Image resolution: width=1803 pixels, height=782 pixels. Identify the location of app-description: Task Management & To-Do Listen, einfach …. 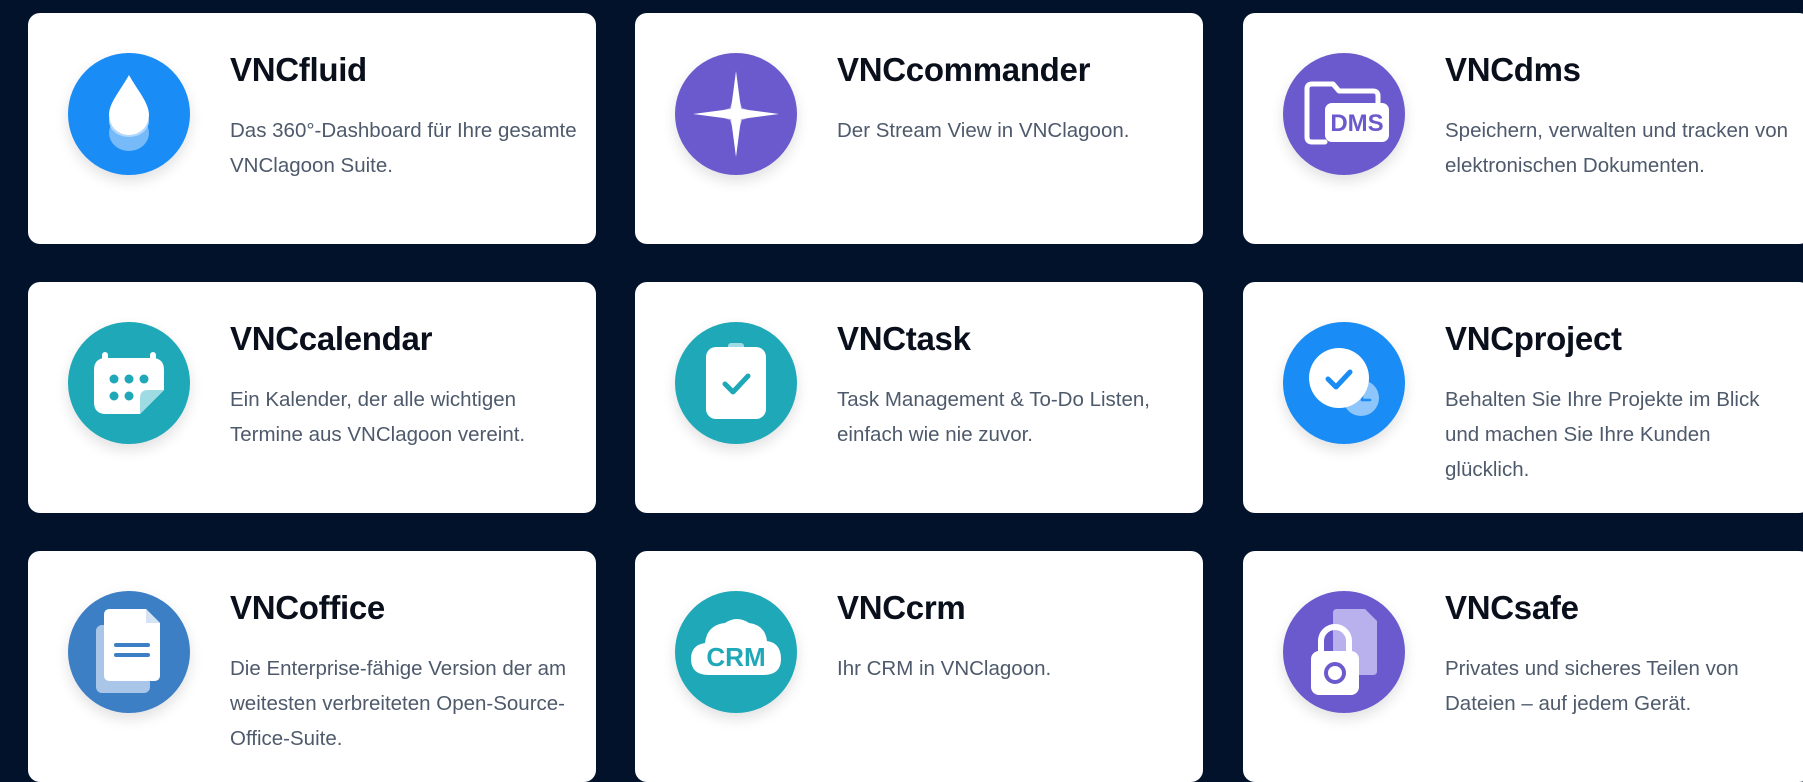
(993, 417).